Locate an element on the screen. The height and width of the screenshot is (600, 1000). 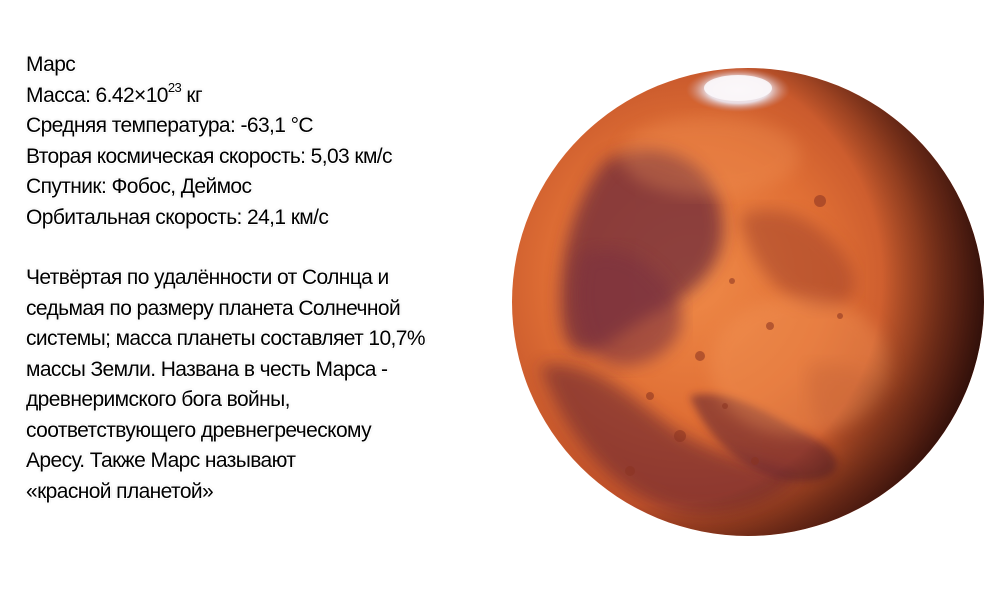
description-line: соответствующего древнегреческому is located at coordinates (199, 430).